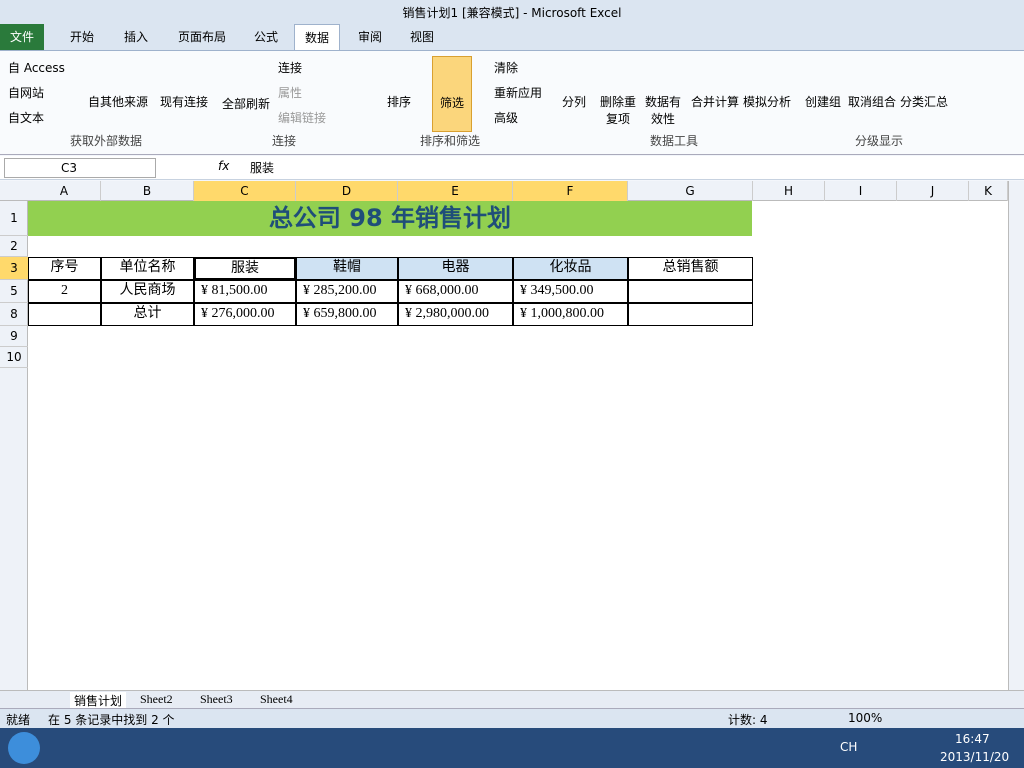 This screenshot has width=1024, height=768. I want to click on what-if-button: 模拟分析, so click(767, 101).